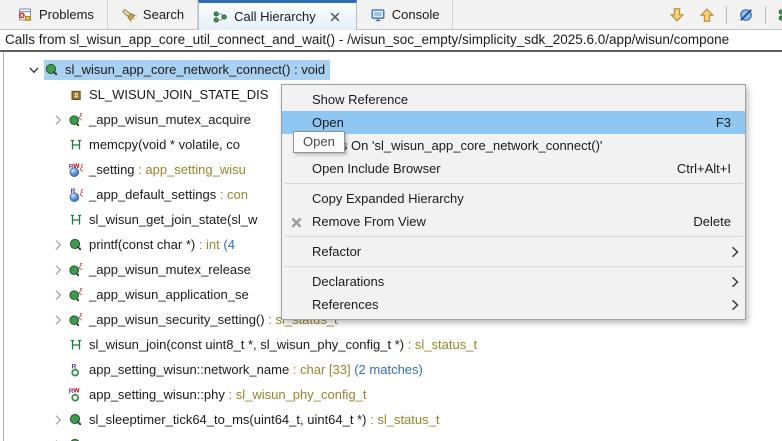 This screenshot has height=441, width=782. What do you see at coordinates (337, 251) in the screenshot?
I see `menu-item-label: Refactor` at bounding box center [337, 251].